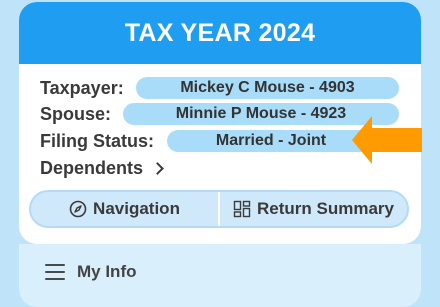 The width and height of the screenshot is (440, 307). What do you see at coordinates (267, 88) in the screenshot?
I see `taxpayer-value: Mickey C Mouse - 4903` at bounding box center [267, 88].